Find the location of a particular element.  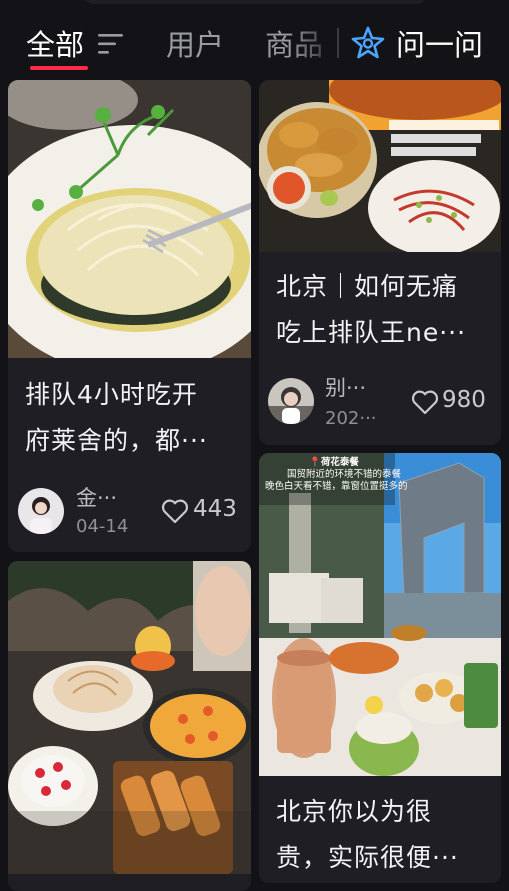

tab-users: 用户 is located at coordinates (195, 43).